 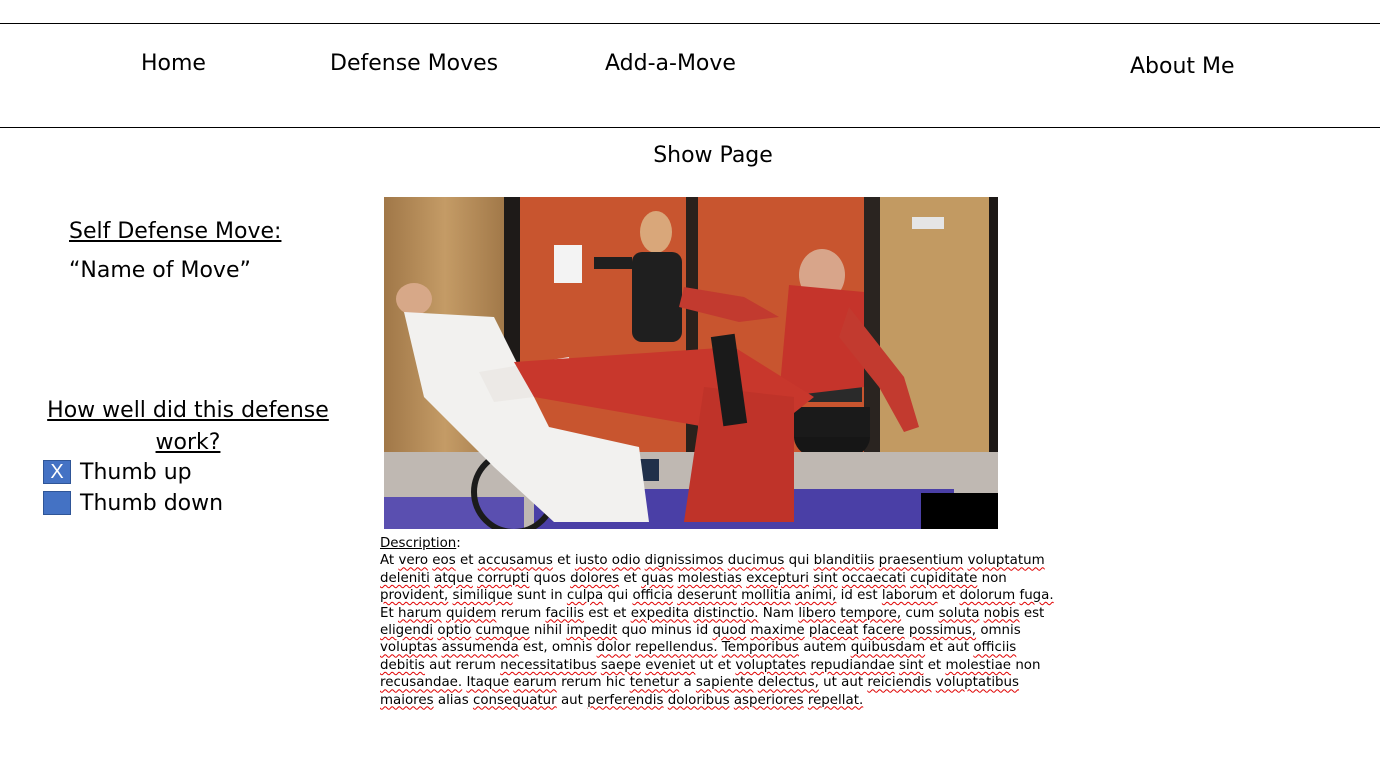 What do you see at coordinates (690, 23) in the screenshot?
I see `nav-top-divider` at bounding box center [690, 23].